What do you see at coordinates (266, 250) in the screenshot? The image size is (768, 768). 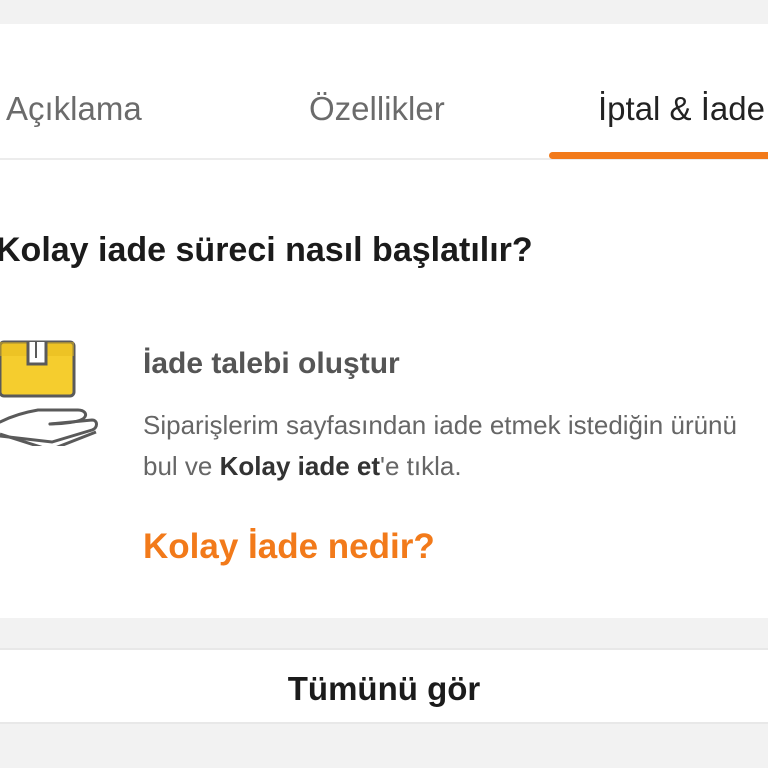 I see `section-title: Kolay iade süreci nasıl başlatılır?` at bounding box center [266, 250].